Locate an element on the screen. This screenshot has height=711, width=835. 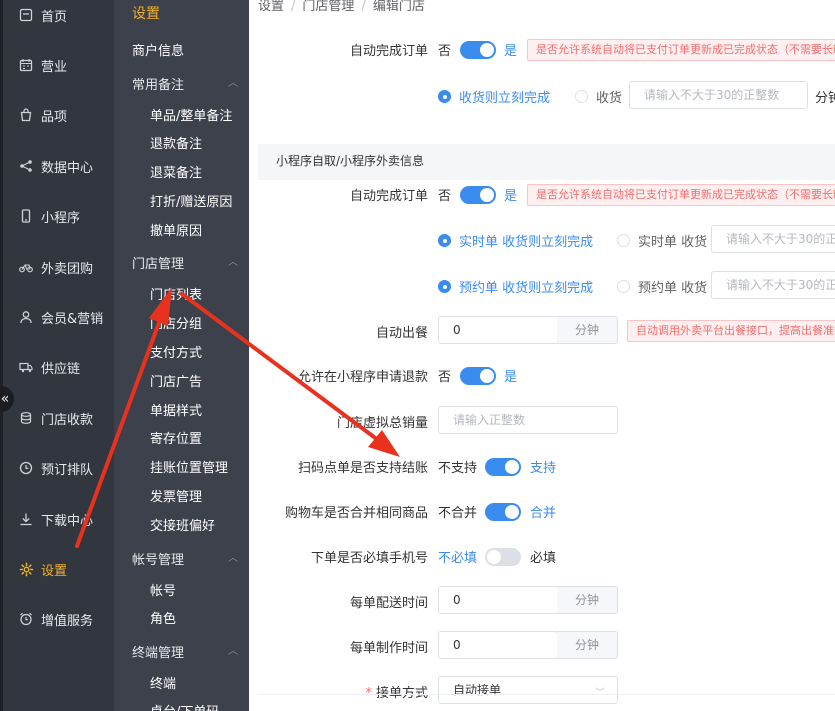
nav-value-added-label: 增值服务 is located at coordinates (67, 621).